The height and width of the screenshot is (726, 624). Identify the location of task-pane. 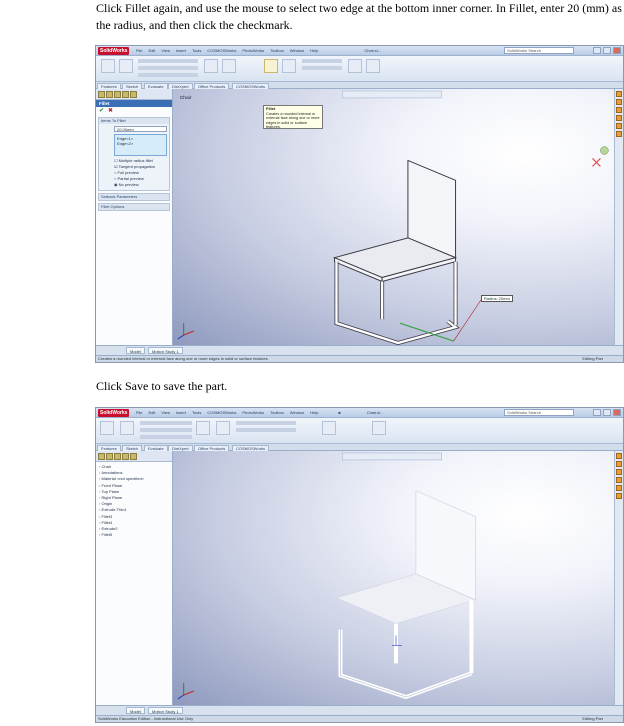
(618, 578).